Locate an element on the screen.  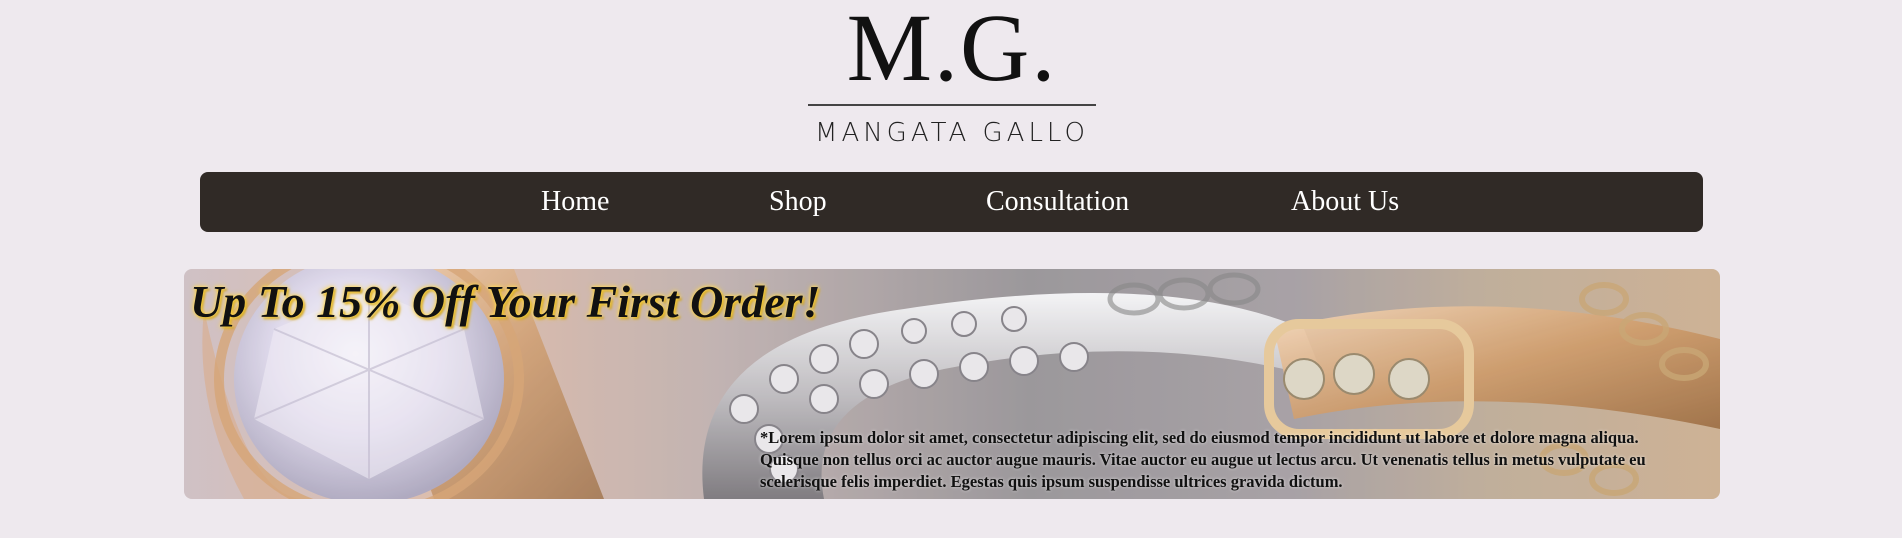
main-nav: Home Shop Consultation About Us is located at coordinates (951, 202).